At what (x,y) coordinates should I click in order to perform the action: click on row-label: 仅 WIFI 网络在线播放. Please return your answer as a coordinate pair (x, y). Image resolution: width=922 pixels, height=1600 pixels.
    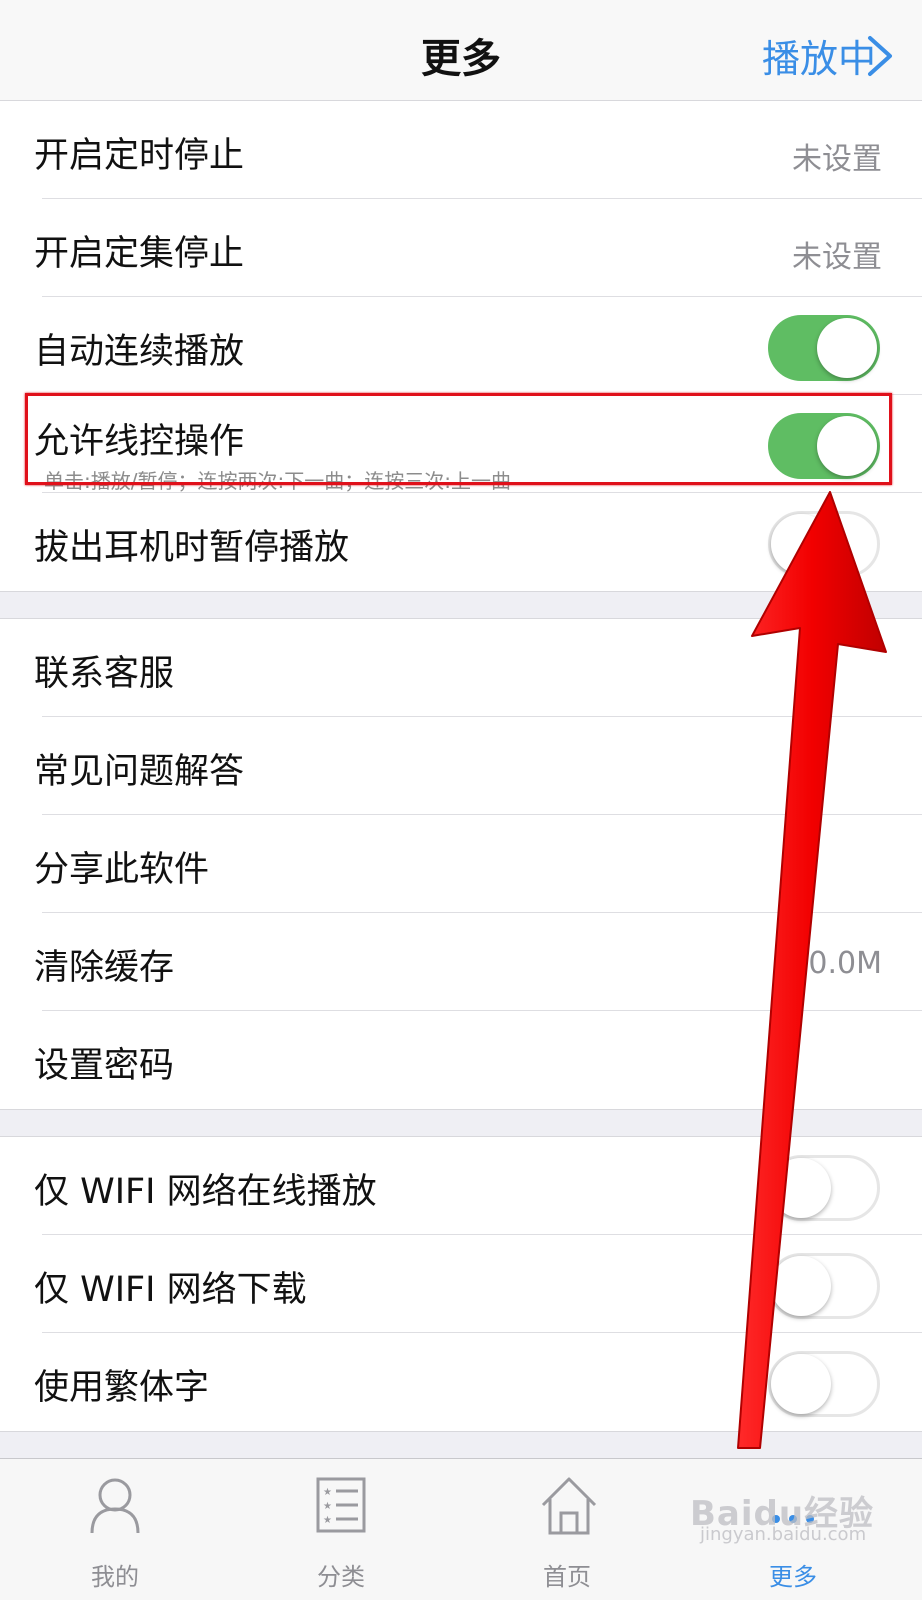
    Looking at the image, I should click on (205, 1192).